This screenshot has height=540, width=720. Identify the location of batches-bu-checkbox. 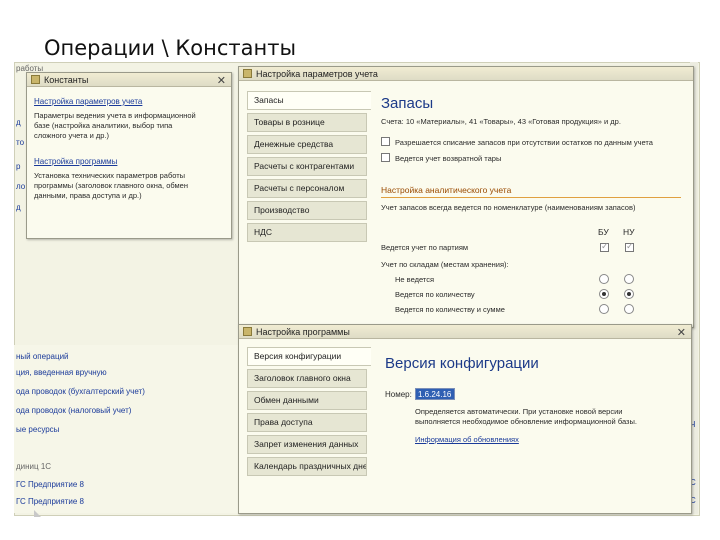
(604, 246).